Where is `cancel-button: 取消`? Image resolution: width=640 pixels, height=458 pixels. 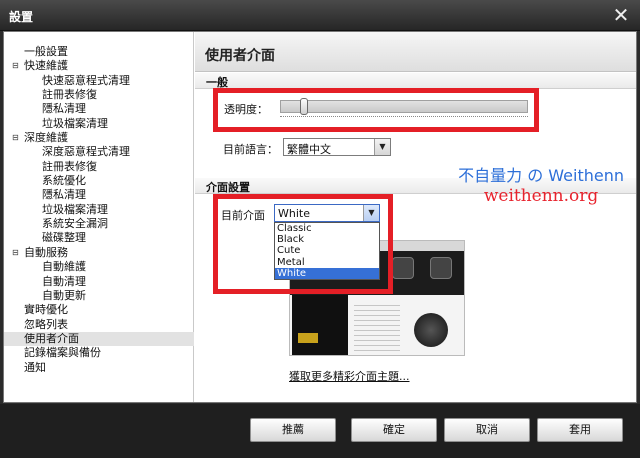
cancel-button: 取消 is located at coordinates (487, 430).